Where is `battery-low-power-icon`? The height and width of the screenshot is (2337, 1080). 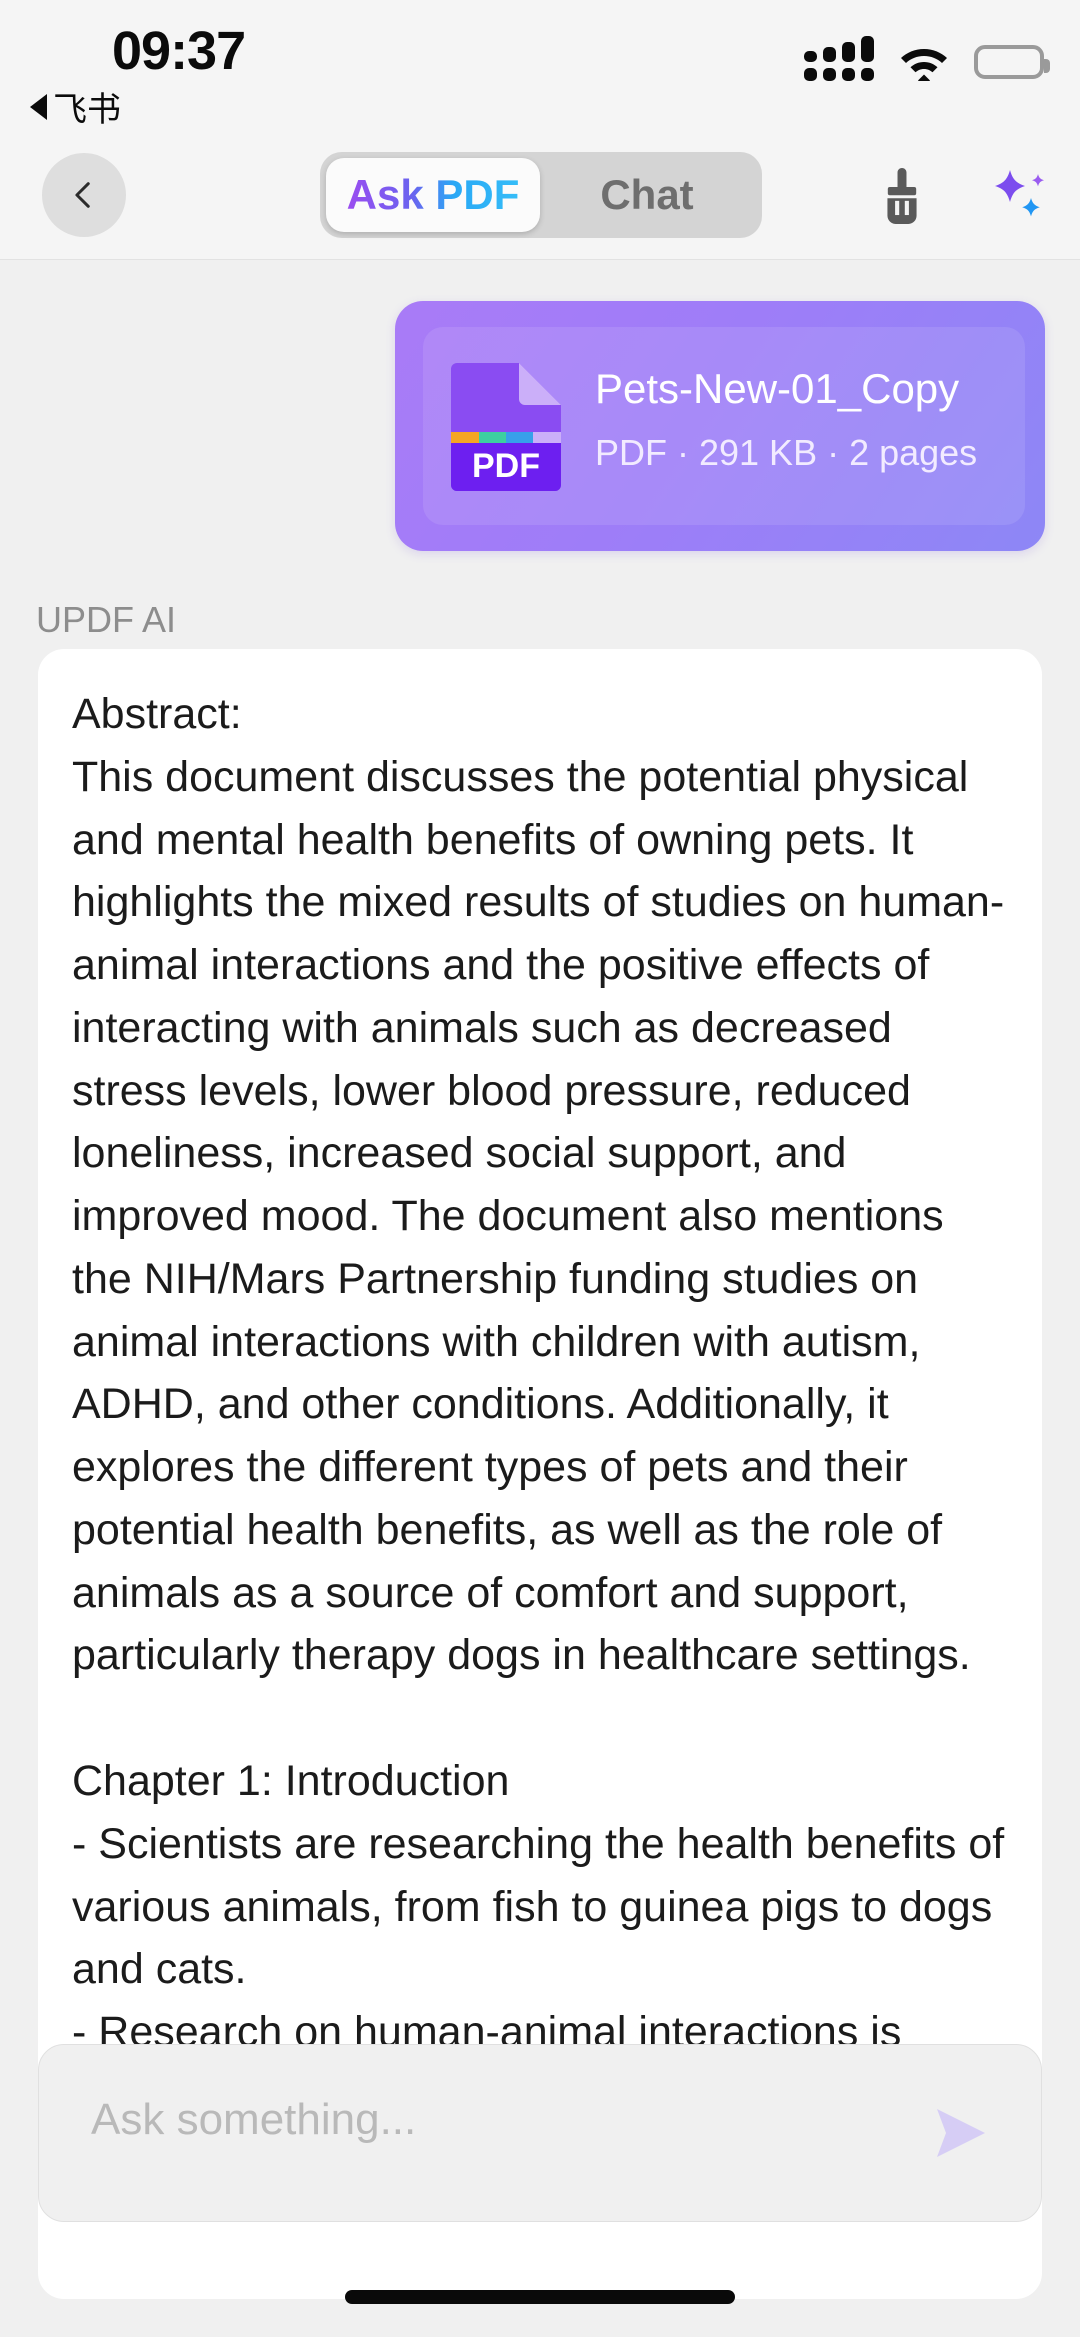
battery-low-power-icon is located at coordinates (1012, 61).